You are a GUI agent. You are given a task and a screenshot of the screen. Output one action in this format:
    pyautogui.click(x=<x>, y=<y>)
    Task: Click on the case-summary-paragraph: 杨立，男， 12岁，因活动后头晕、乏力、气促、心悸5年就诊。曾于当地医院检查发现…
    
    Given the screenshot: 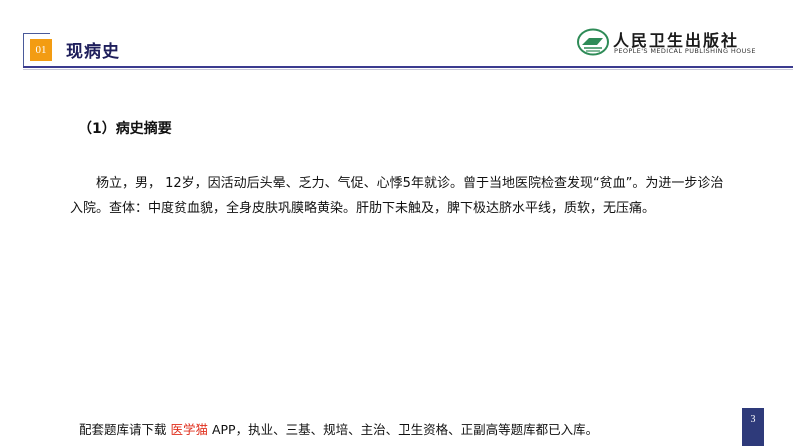 What is the action you would take?
    pyautogui.click(x=397, y=196)
    